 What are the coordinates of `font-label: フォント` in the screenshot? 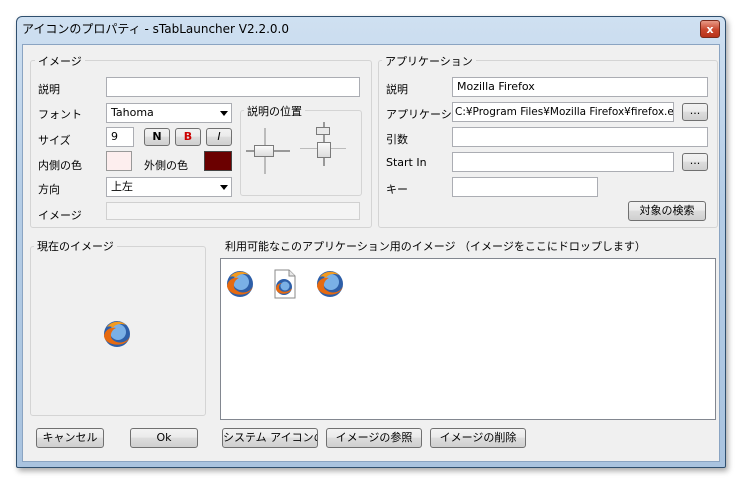 It's located at (60, 114).